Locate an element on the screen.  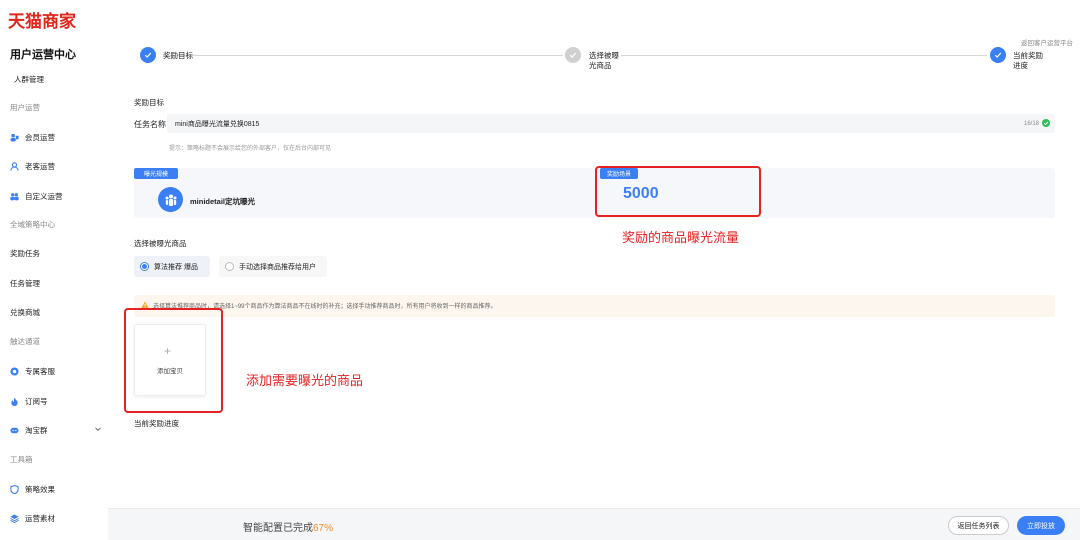
sidebar-item-custom: 自定义运营 is located at coordinates (36, 196).